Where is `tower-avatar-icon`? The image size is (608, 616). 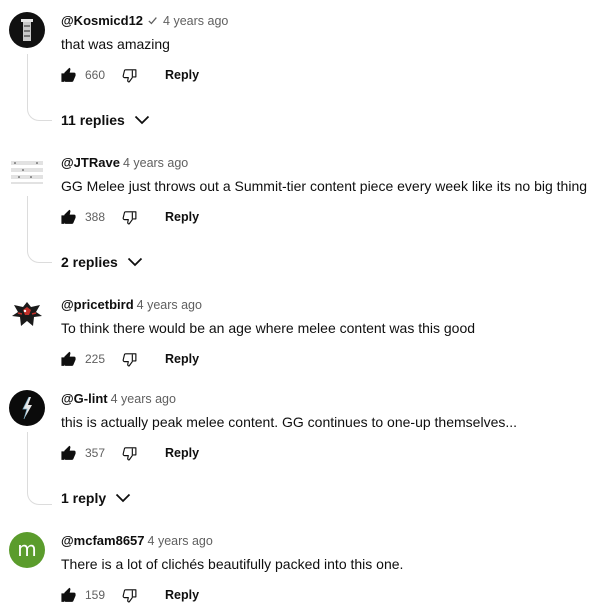
tower-avatar-icon is located at coordinates (27, 30).